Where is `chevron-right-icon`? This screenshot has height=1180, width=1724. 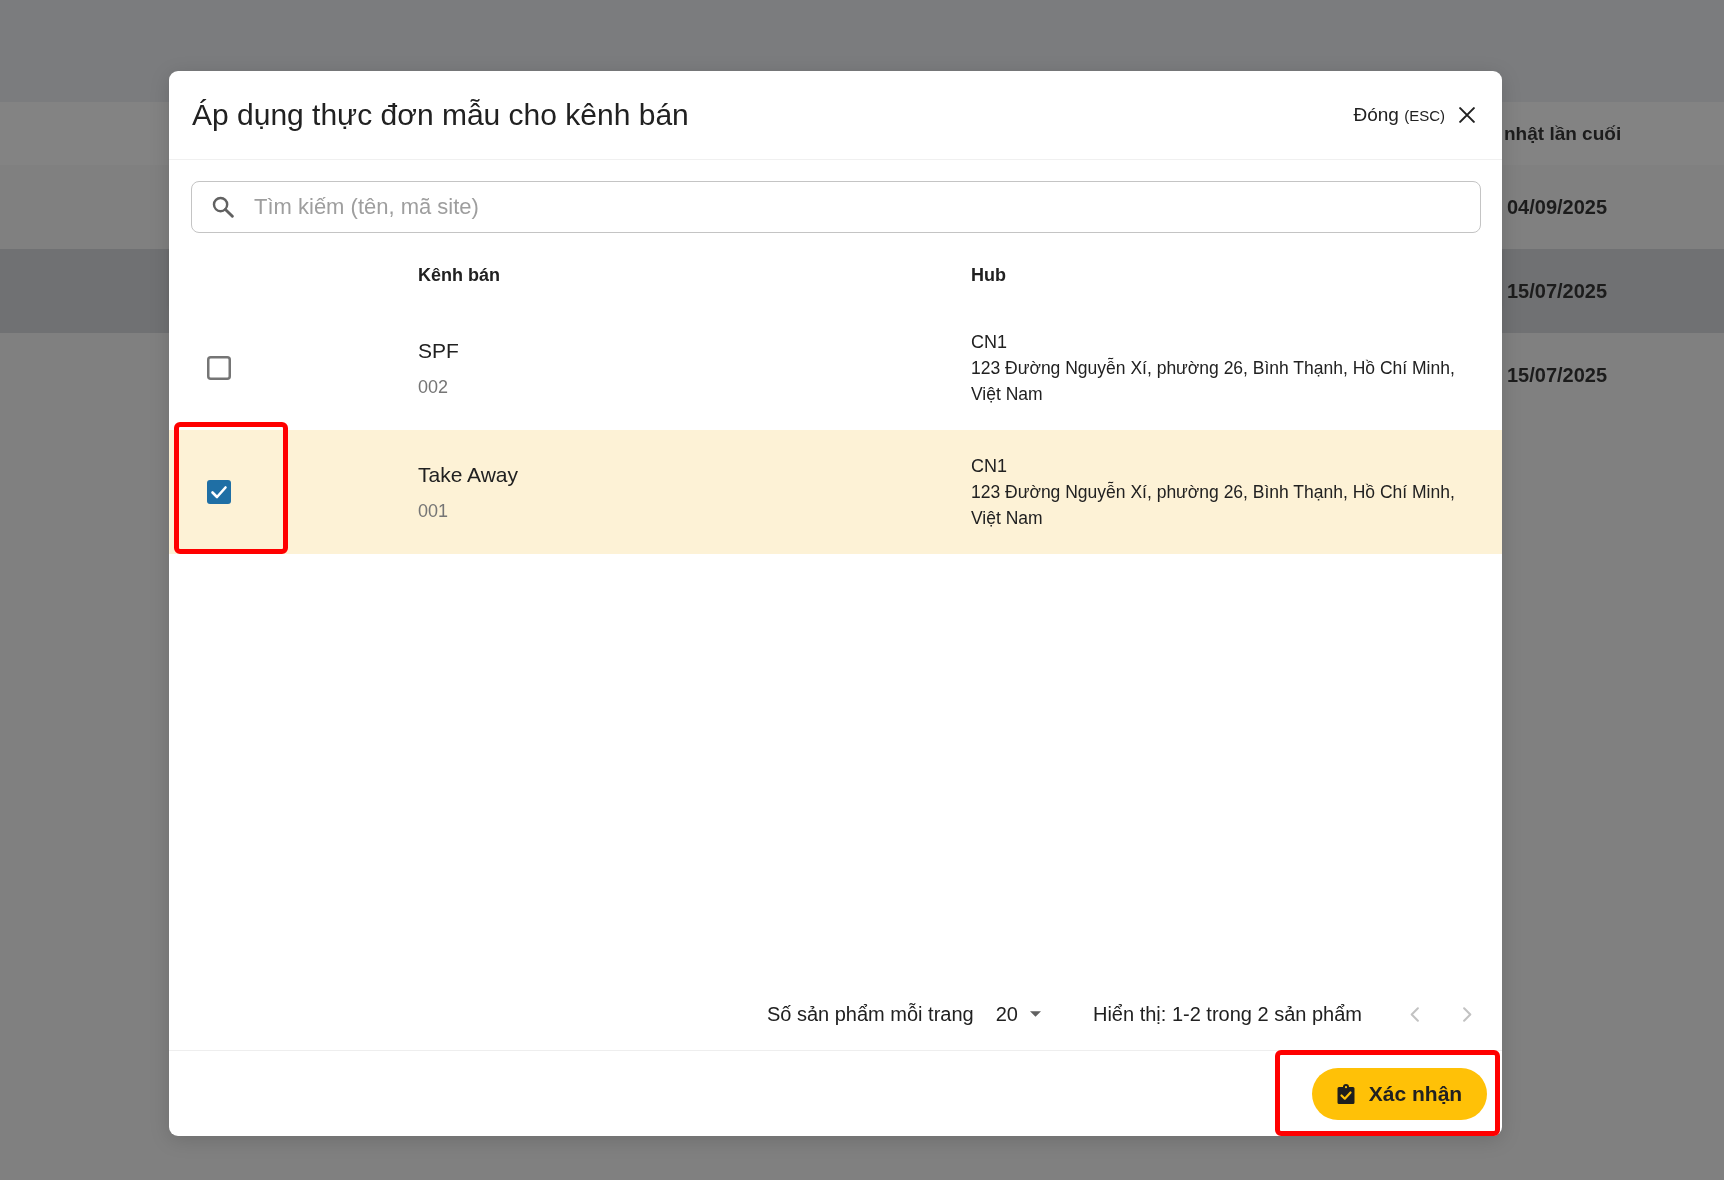
chevron-right-icon is located at coordinates (1467, 1014).